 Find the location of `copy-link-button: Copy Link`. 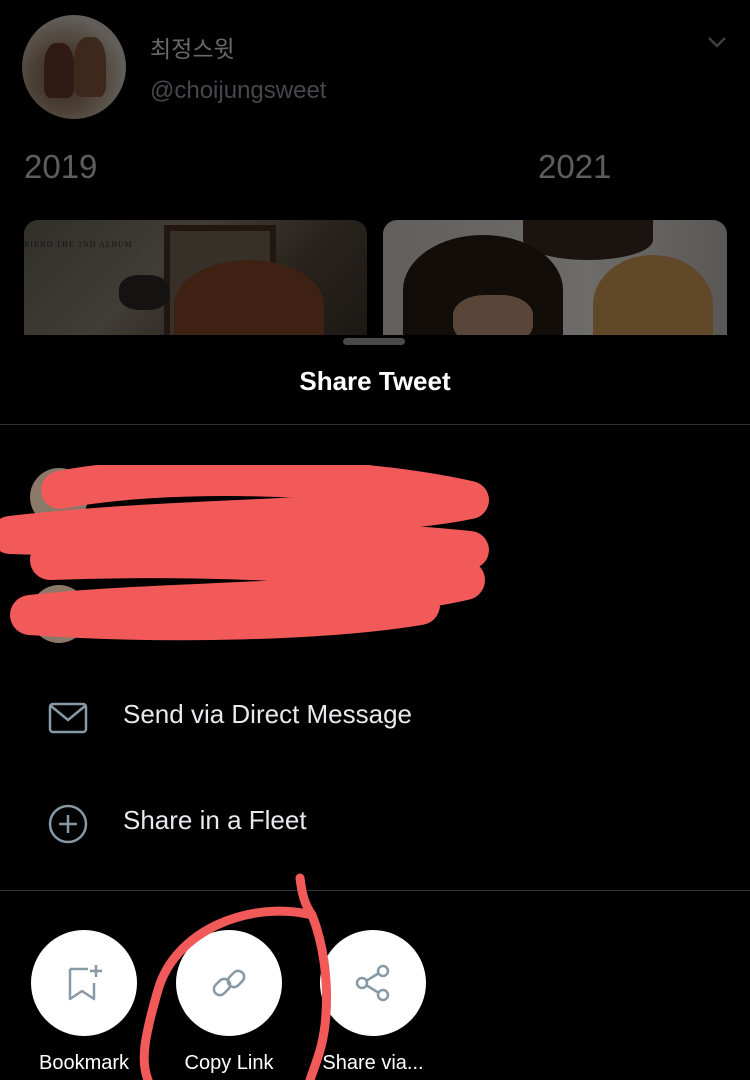

copy-link-button: Copy Link is located at coordinates (229, 1002).